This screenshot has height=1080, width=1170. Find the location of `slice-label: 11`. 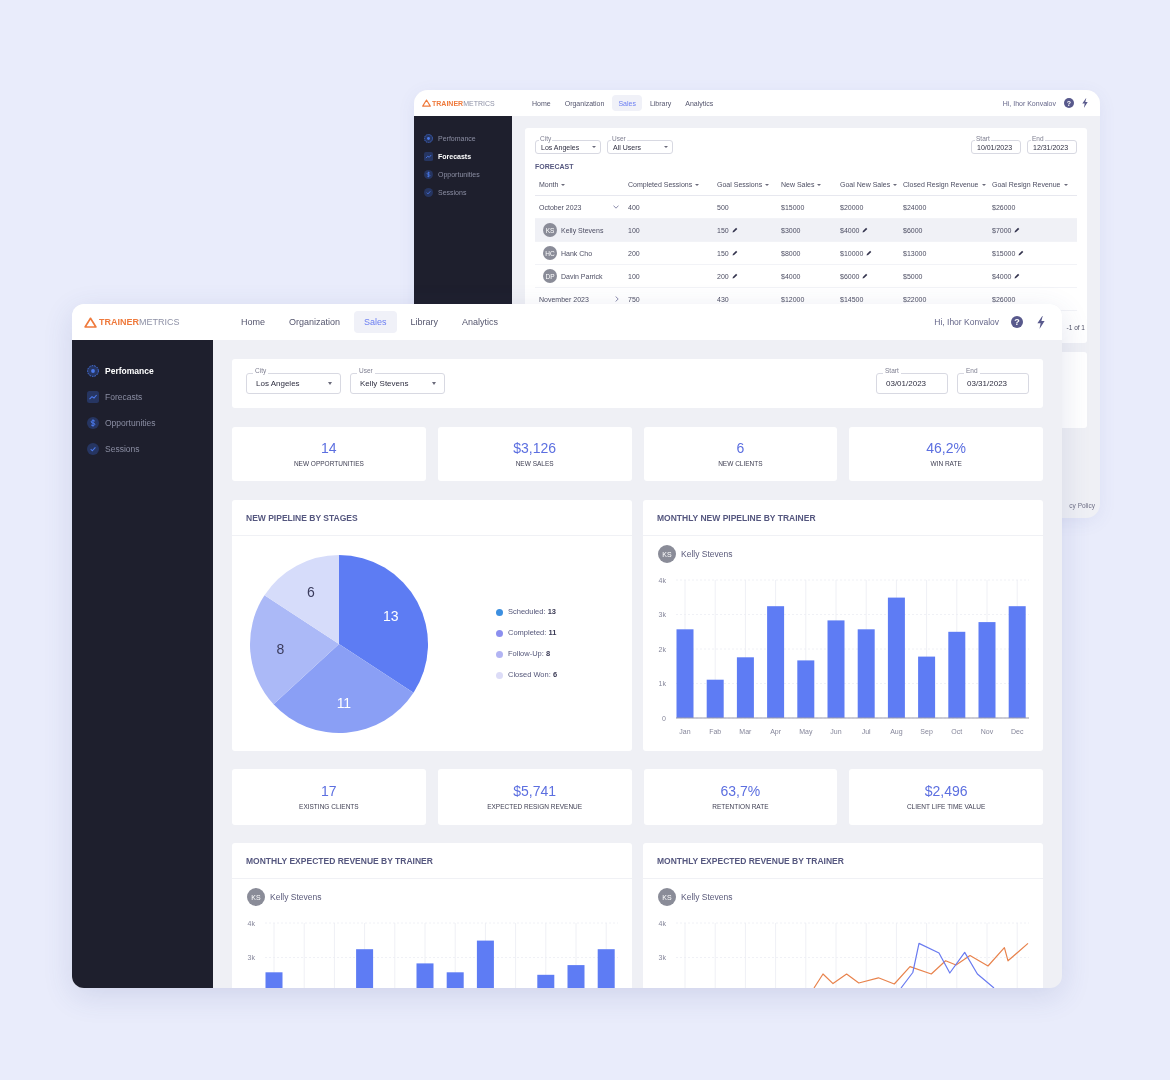

slice-label: 11 is located at coordinates (344, 702).